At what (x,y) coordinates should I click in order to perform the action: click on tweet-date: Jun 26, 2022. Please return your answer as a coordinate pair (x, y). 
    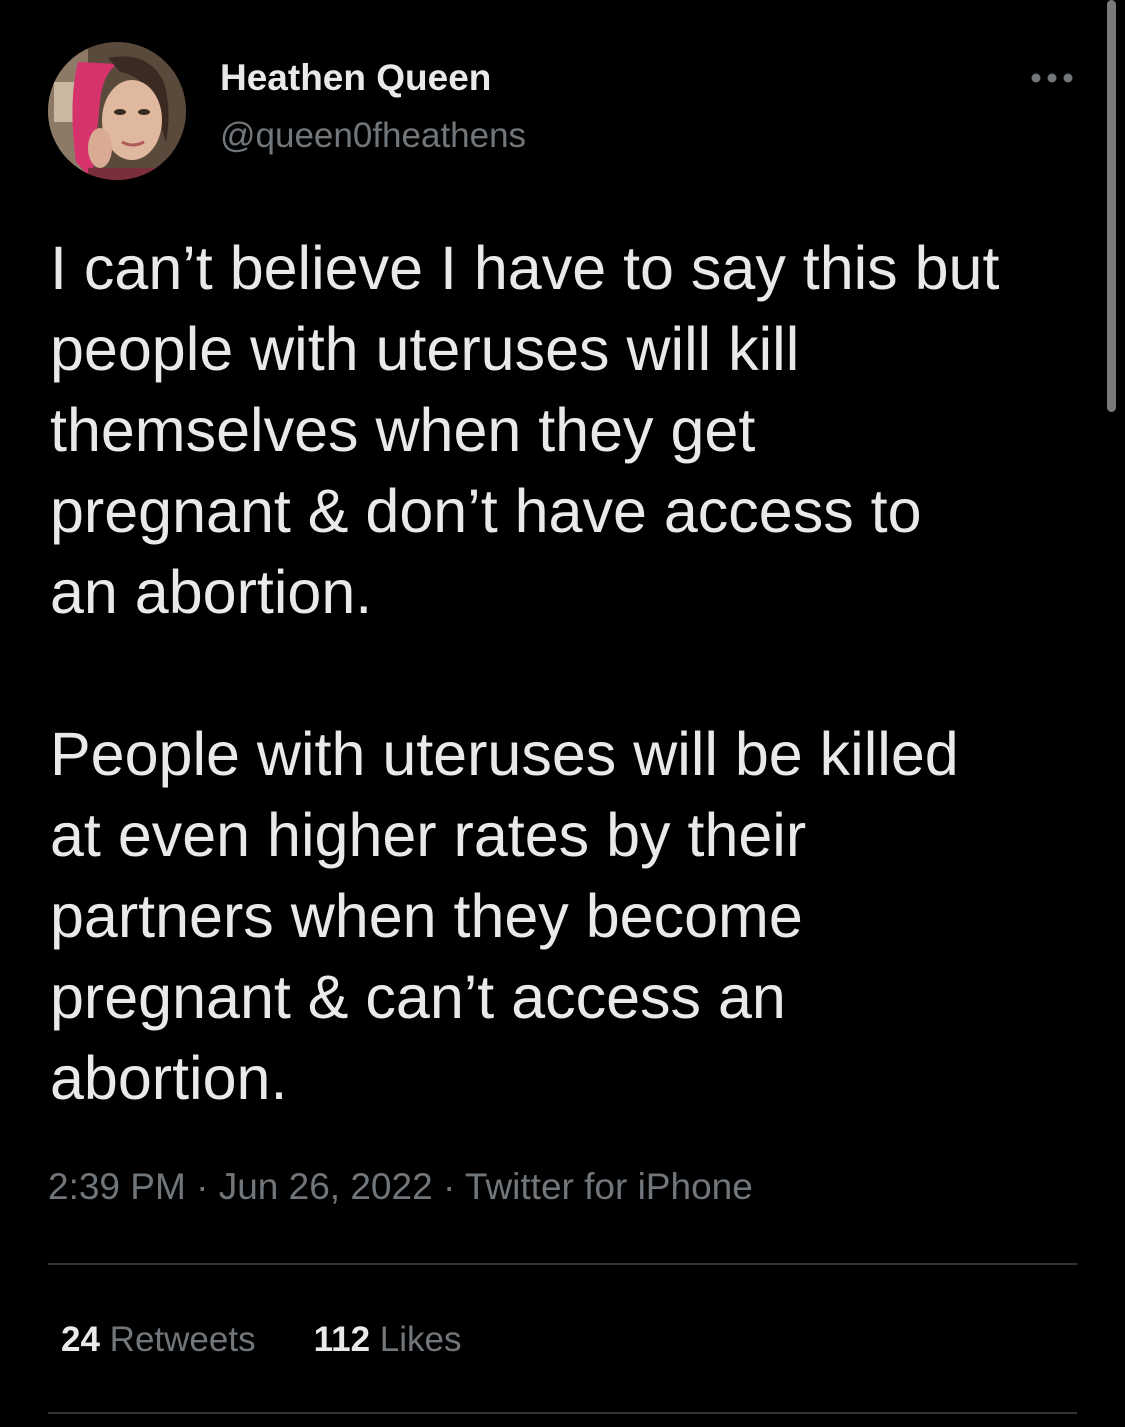
    Looking at the image, I should click on (326, 1186).